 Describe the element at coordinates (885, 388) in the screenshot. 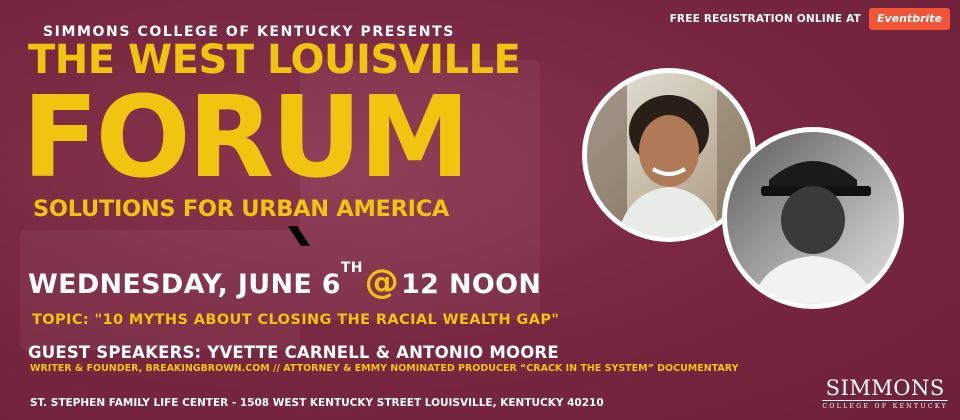

I see `logo-main-text: SIMMONS` at that location.